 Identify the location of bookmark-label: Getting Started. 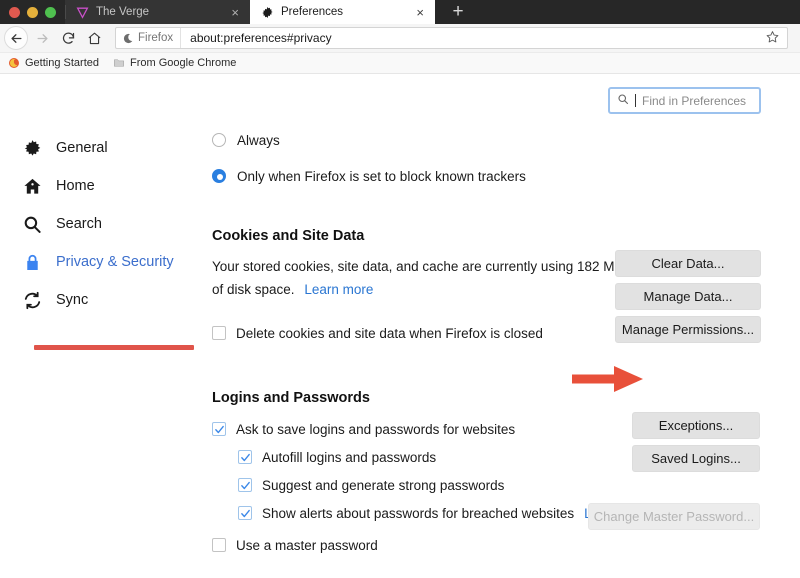
(62, 63).